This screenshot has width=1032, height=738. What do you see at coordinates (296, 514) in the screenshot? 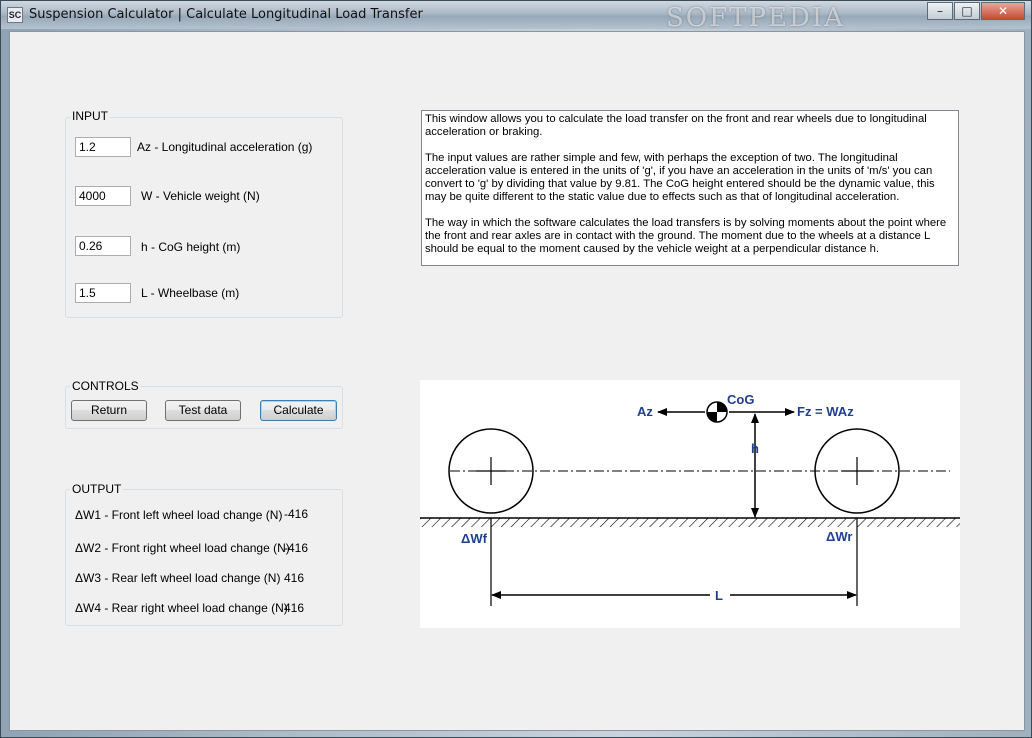
I see `output-front-left-value: -416` at bounding box center [296, 514].